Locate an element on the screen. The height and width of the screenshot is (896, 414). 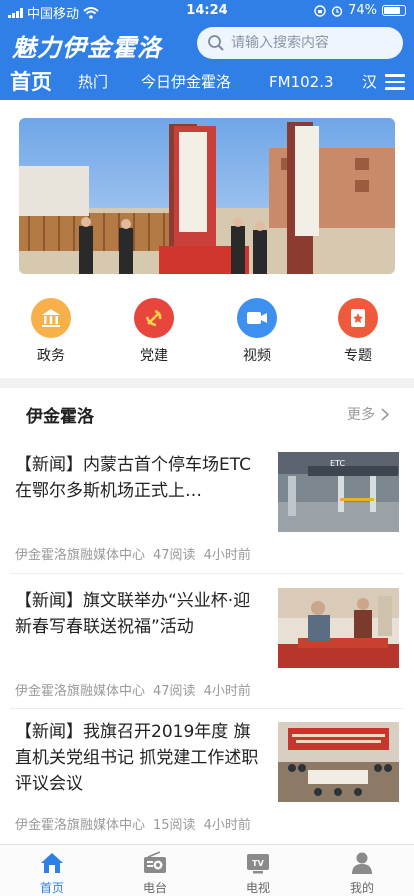
app-header: 魅力伊金霍洛 is located at coordinates (207, 43).